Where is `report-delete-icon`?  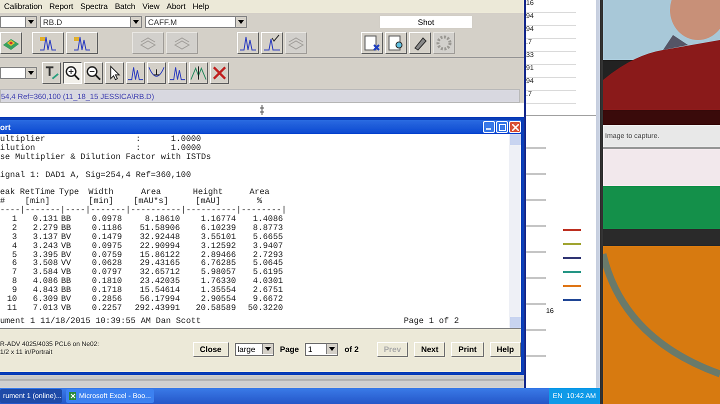 report-delete-icon is located at coordinates (372, 43).